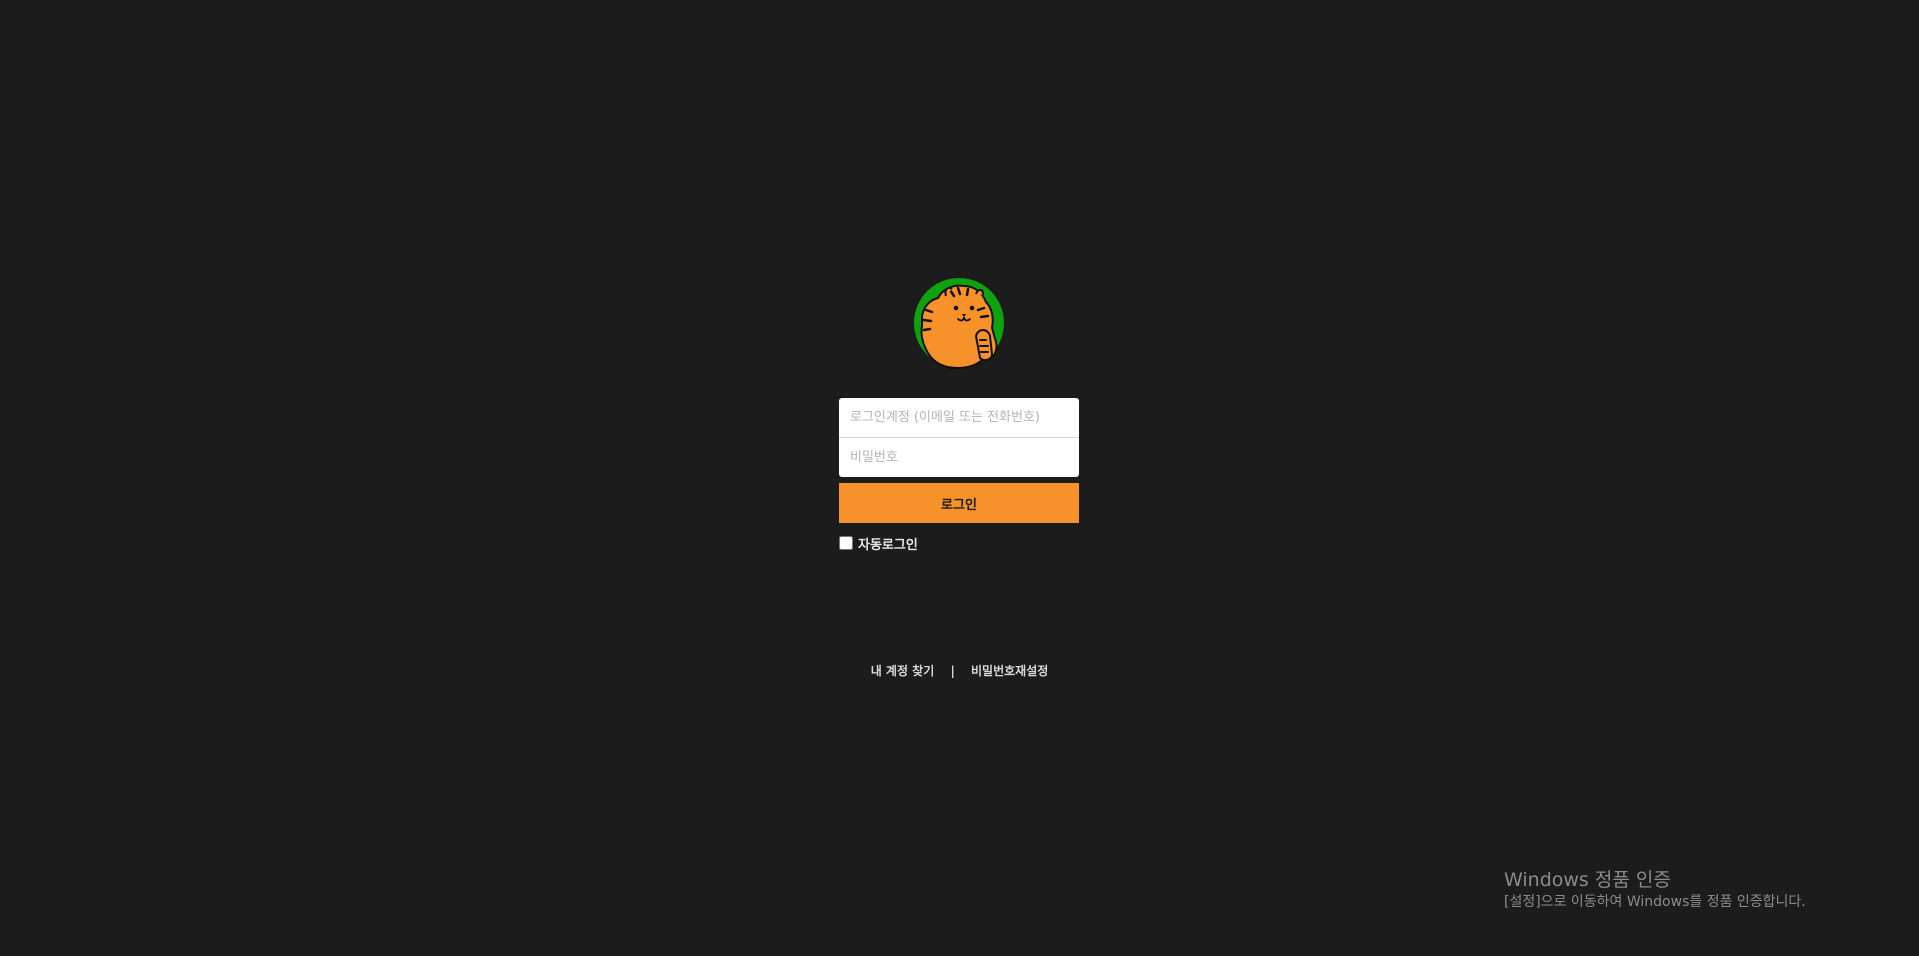  Describe the element at coordinates (959, 323) in the screenshot. I see `tiger-logo-icon` at that location.